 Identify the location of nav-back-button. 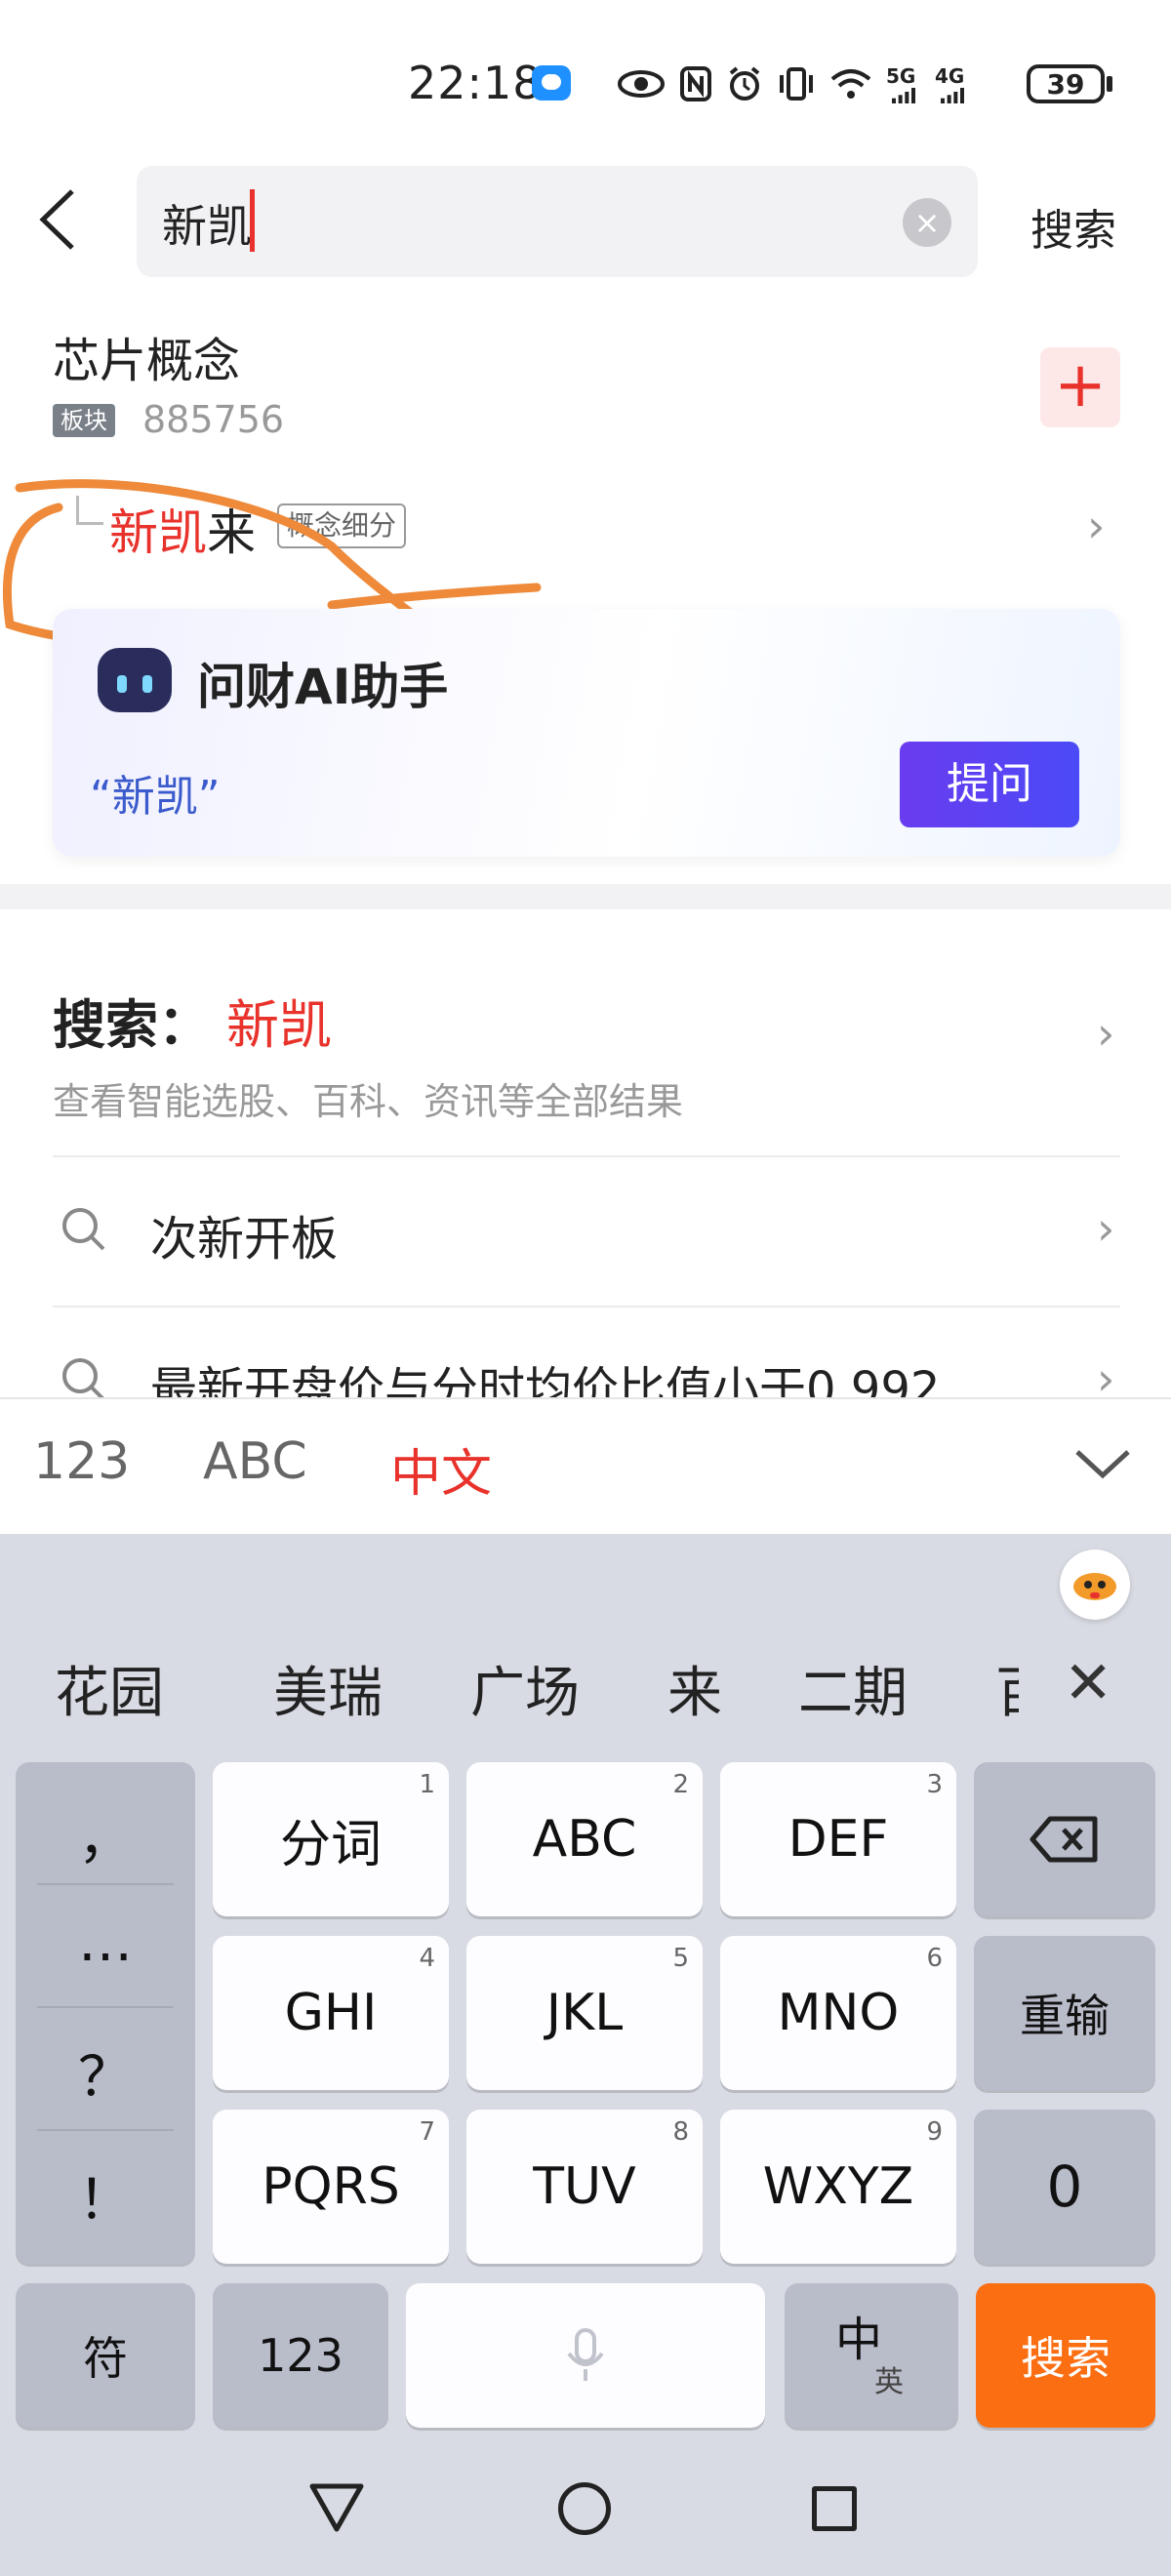
(336, 2509).